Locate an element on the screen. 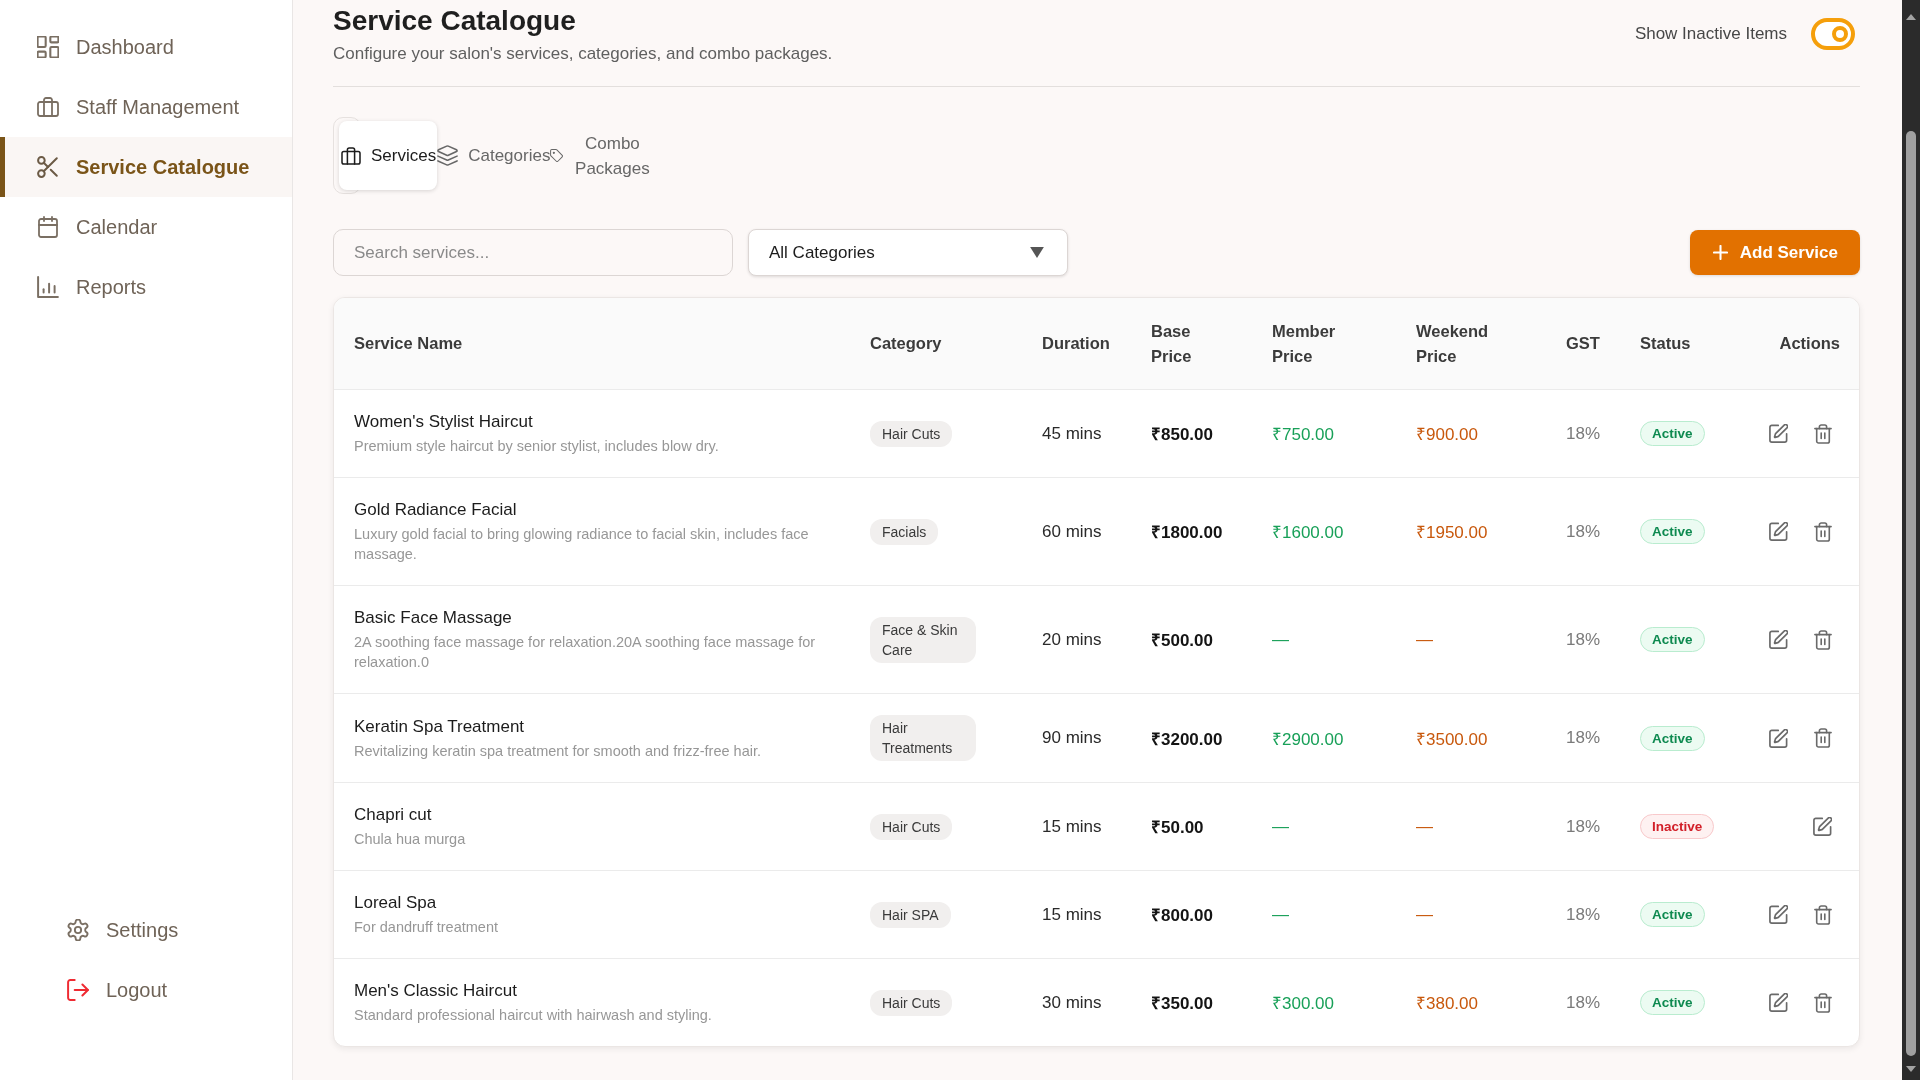  sidebar-item: Dashboard is located at coordinates (146, 47).